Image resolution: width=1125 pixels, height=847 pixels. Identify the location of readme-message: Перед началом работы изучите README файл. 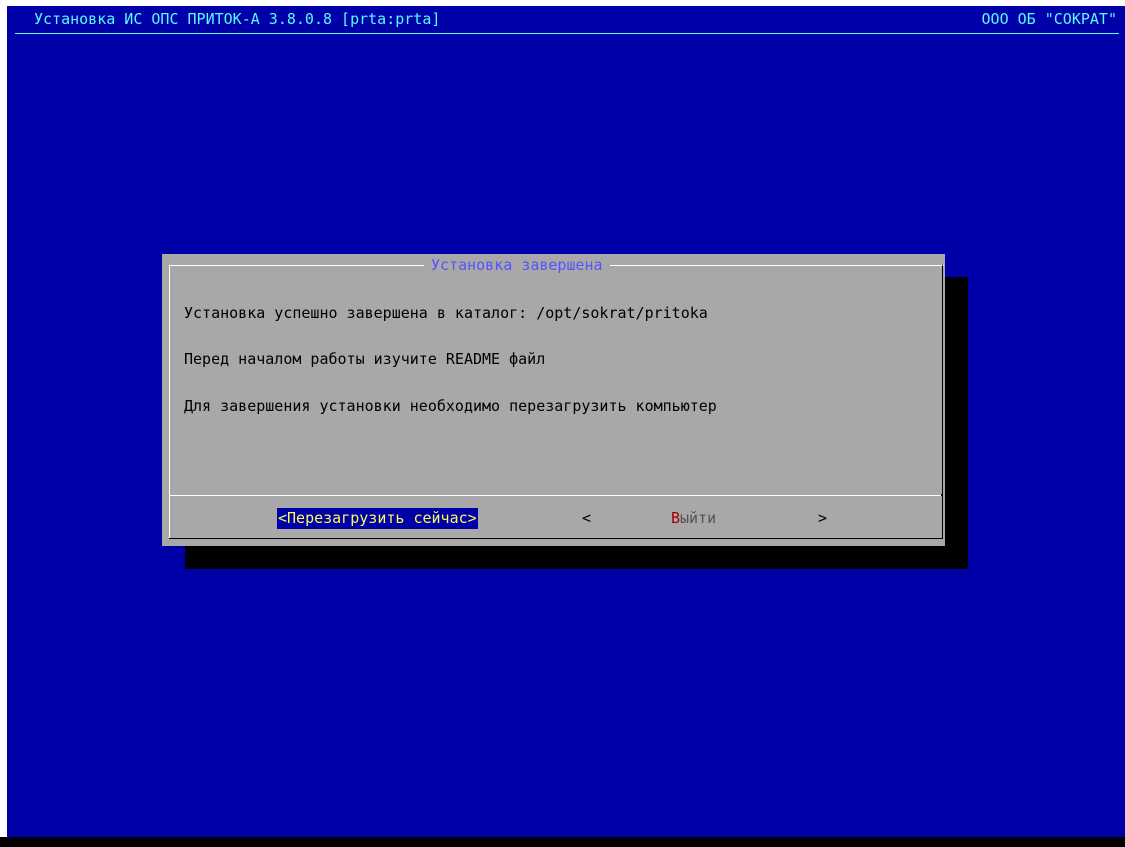
(365, 359).